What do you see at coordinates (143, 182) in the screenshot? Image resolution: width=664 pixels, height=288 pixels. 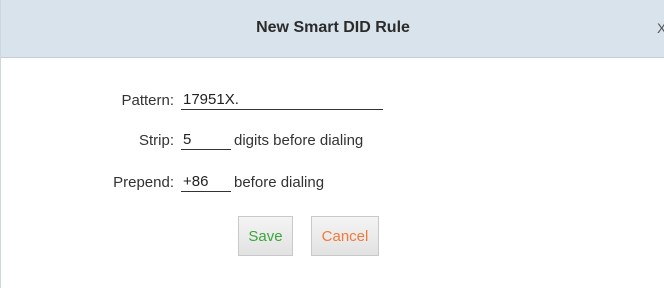 I see `prepend-label: Prepend:` at bounding box center [143, 182].